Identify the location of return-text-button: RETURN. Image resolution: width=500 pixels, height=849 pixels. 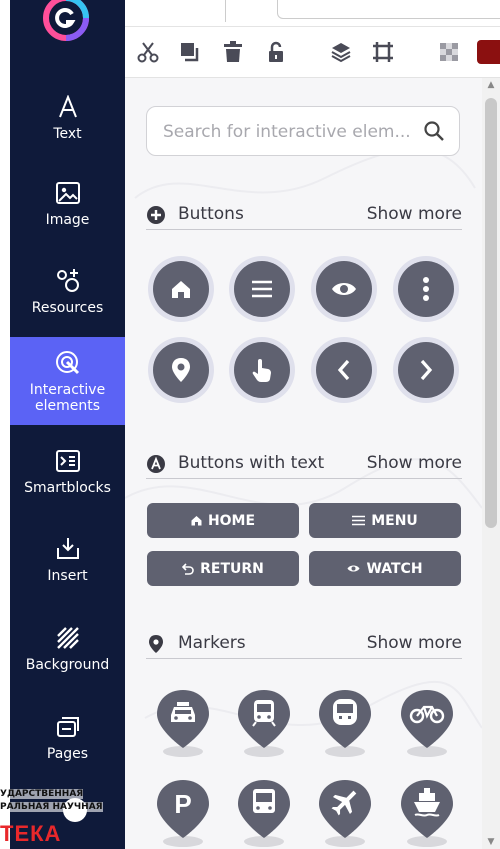
(223, 568).